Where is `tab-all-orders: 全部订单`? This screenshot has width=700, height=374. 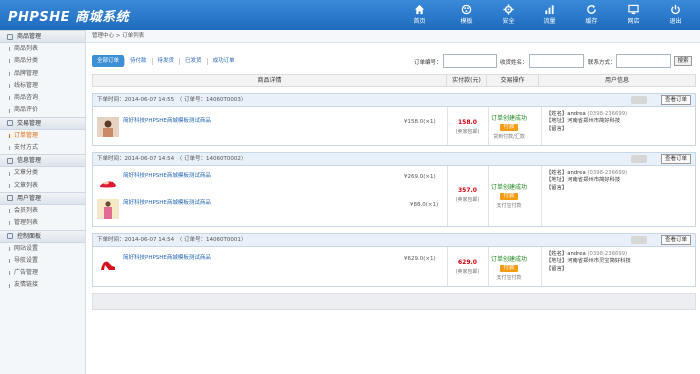
tab-all-orders: 全部订单 is located at coordinates (108, 61).